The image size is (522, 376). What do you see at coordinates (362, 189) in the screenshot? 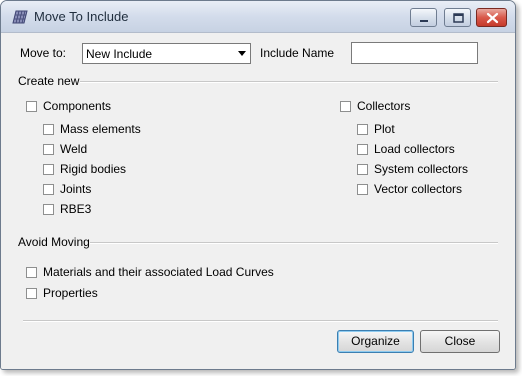
I see `vector-collectors-checkbox` at bounding box center [362, 189].